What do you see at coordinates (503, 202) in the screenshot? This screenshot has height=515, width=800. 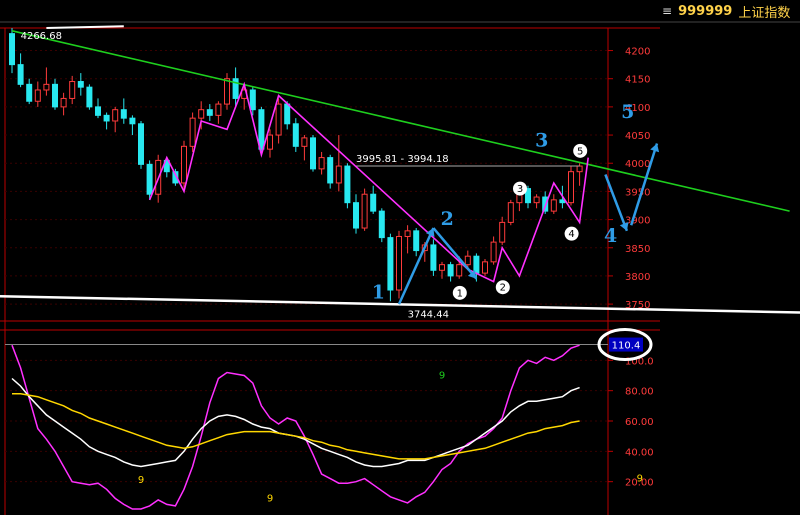 I see `annotations: 1 2 3 4 5 1 2 3 4 5` at bounding box center [503, 202].